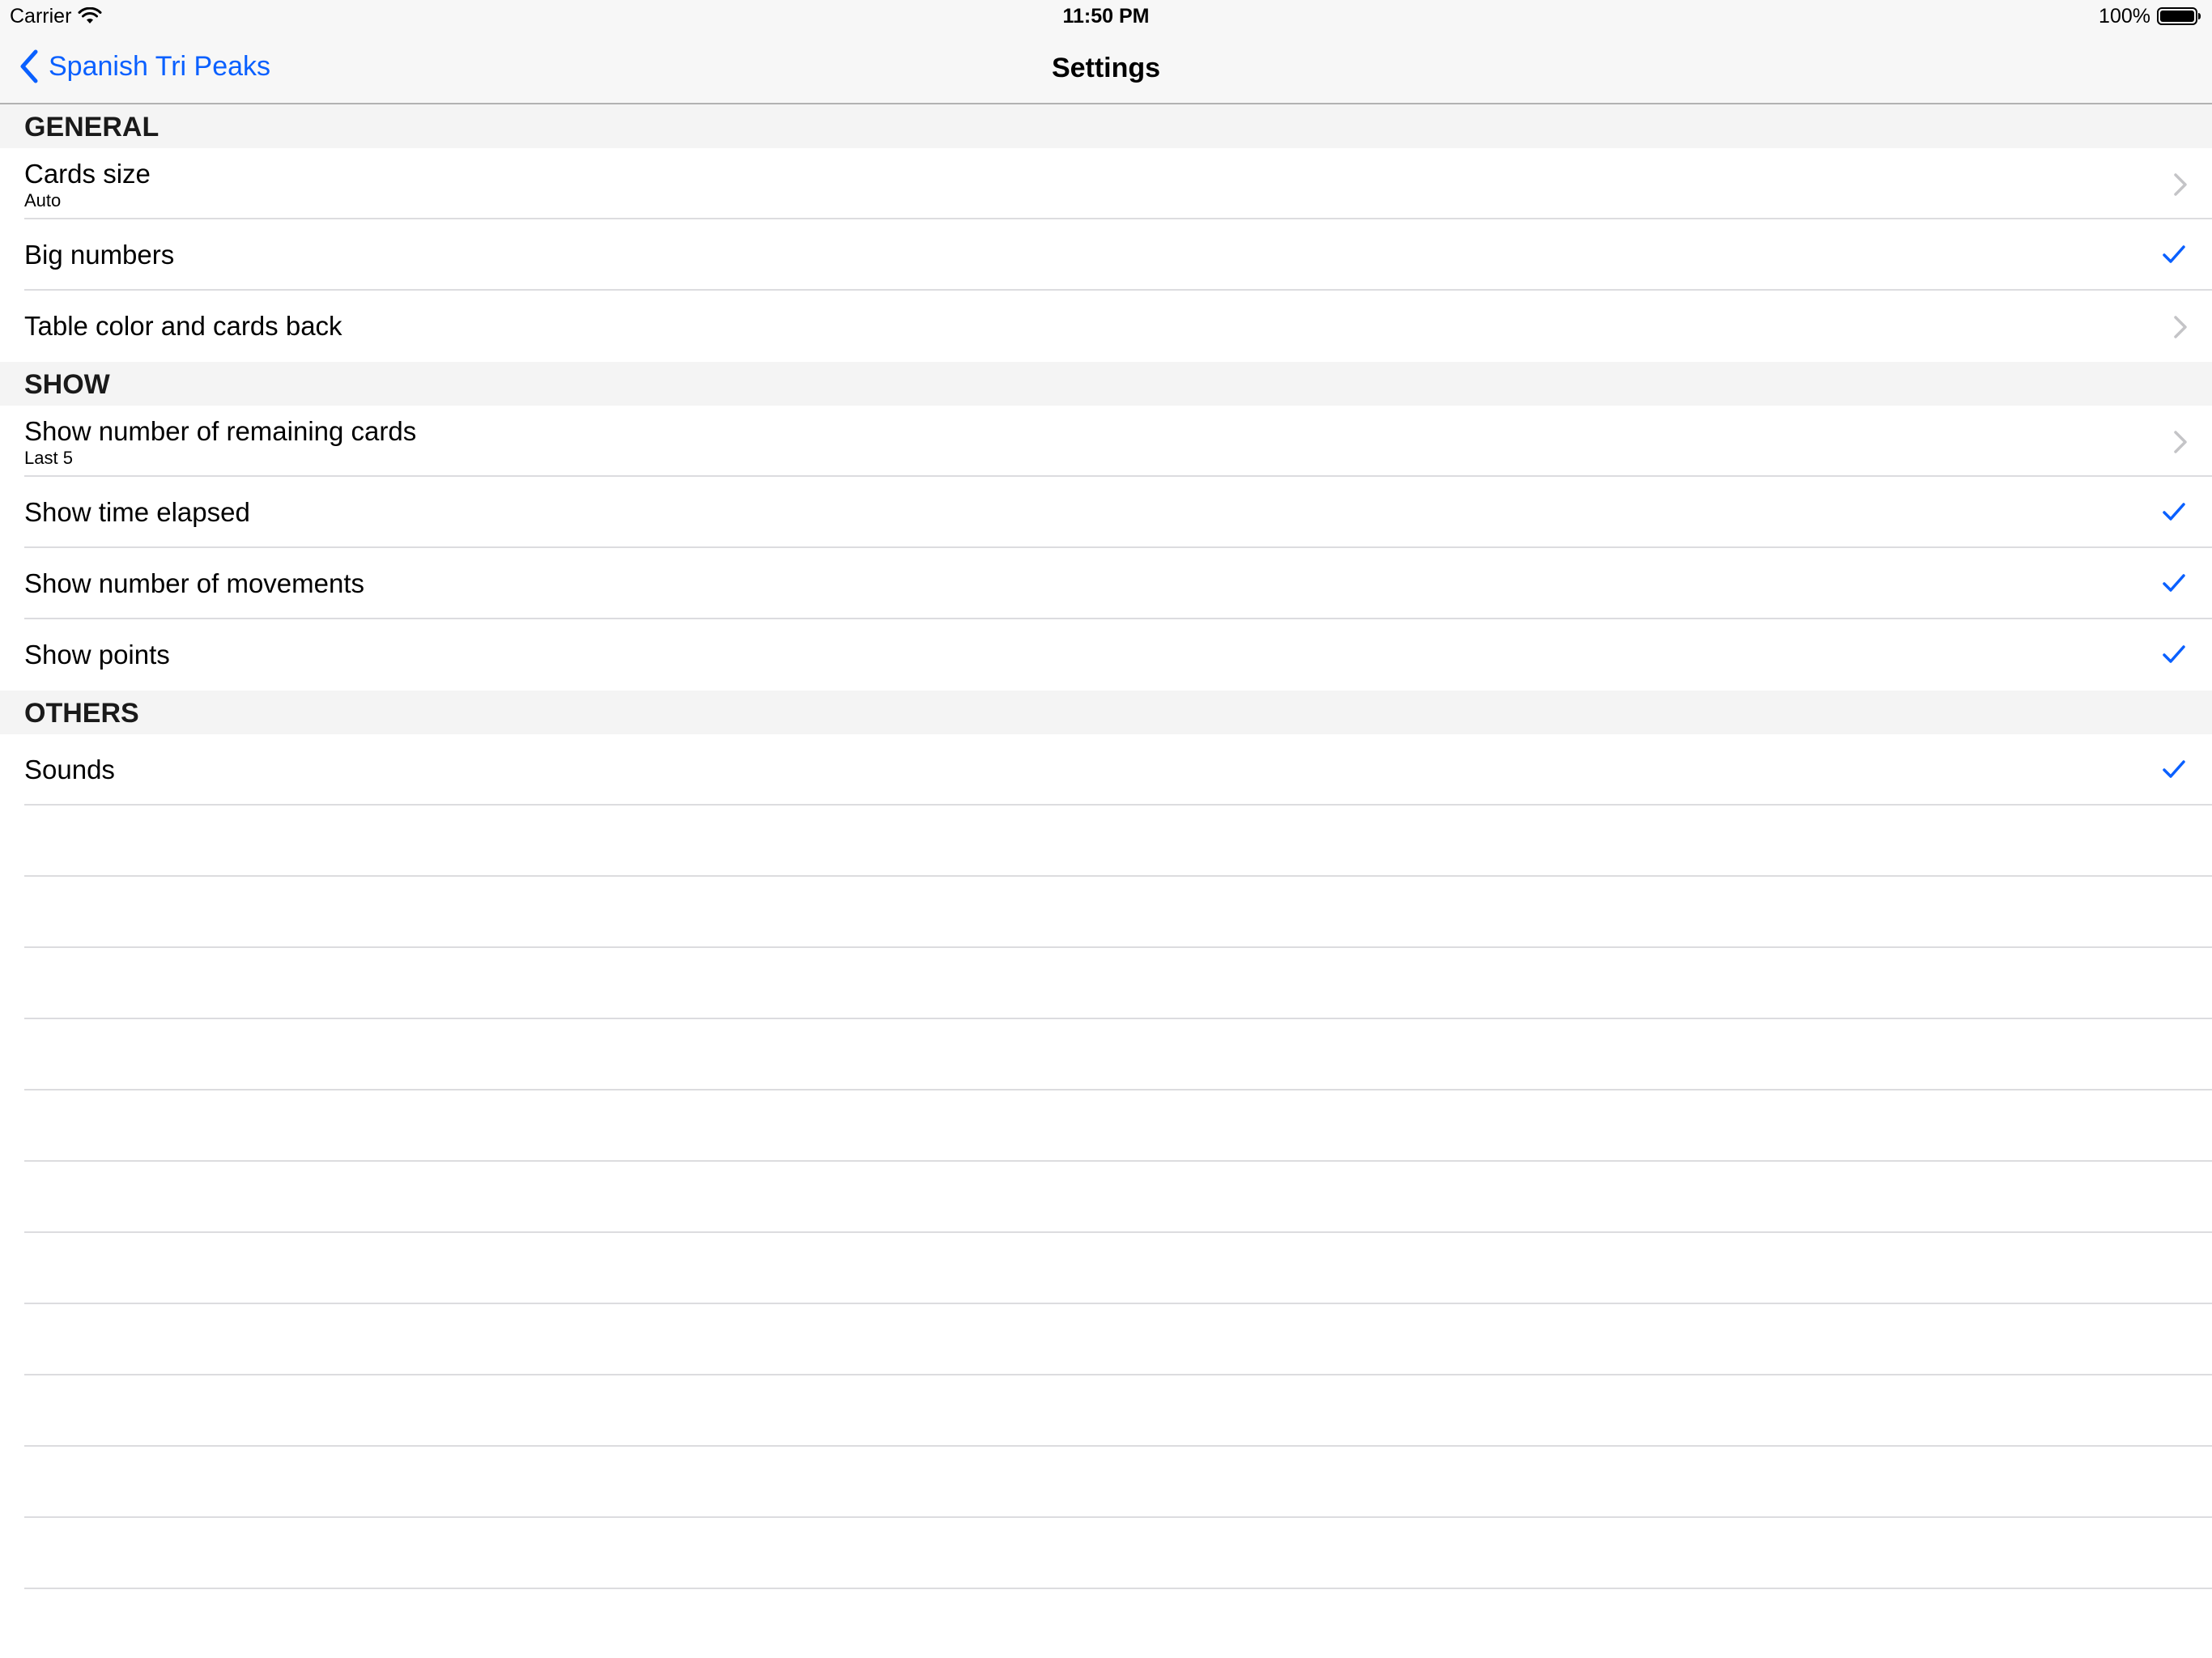 This screenshot has width=2212, height=1658. What do you see at coordinates (70, 769) in the screenshot?
I see `row-title: Sounds` at bounding box center [70, 769].